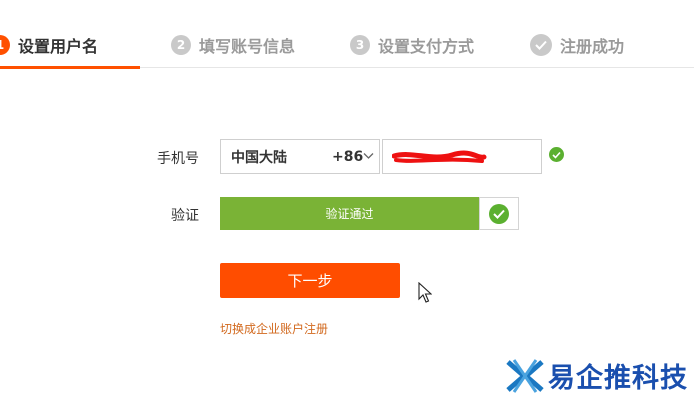  Describe the element at coordinates (426, 46) in the screenshot. I see `step-label: 设置支付方式` at that location.